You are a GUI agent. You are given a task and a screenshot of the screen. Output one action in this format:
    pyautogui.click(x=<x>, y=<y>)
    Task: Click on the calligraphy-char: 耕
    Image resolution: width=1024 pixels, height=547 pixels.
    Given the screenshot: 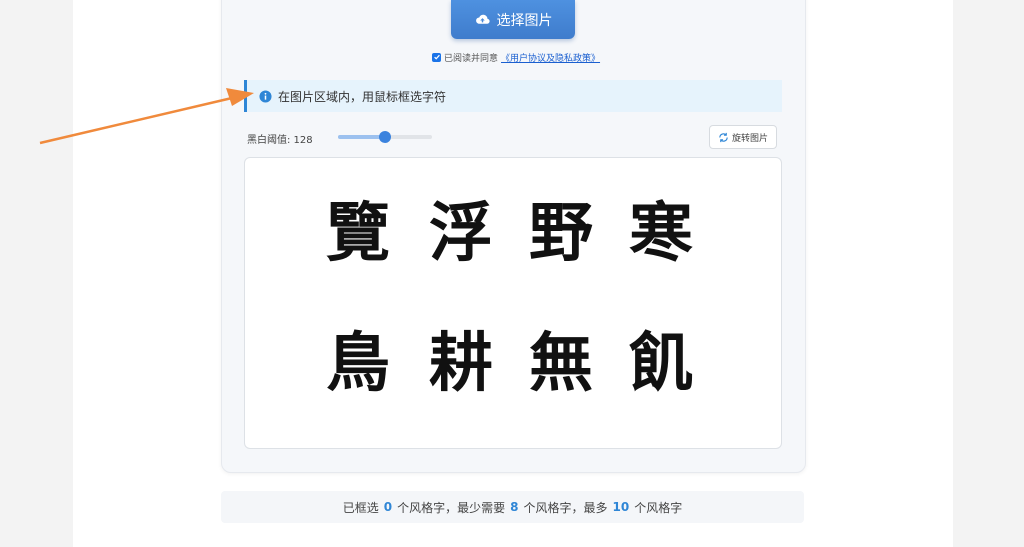 What is the action you would take?
    pyautogui.click(x=461, y=363)
    